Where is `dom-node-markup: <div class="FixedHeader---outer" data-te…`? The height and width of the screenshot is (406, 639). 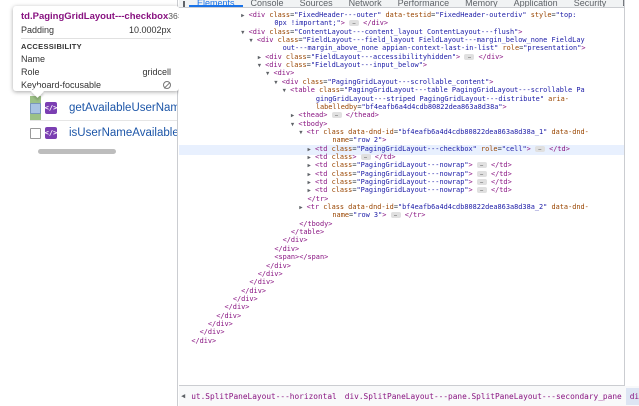 dom-node-markup: <div class="FixedHeader---outer" data-te… is located at coordinates (412, 15).